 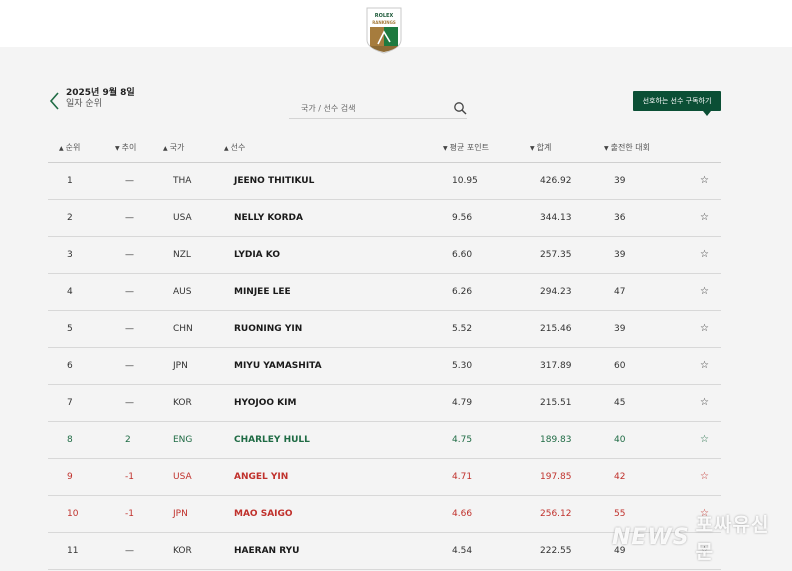 I want to click on table-row: 3 — NZL LYDIA KO 6.60 257.35 39 ☆, so click(x=384, y=255).